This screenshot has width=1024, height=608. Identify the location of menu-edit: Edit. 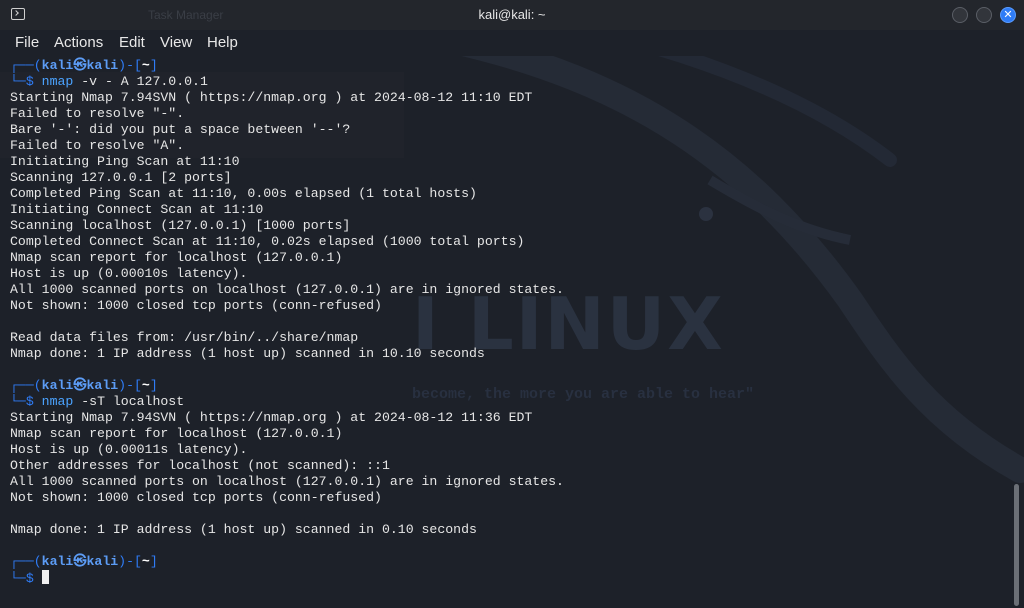
(132, 42).